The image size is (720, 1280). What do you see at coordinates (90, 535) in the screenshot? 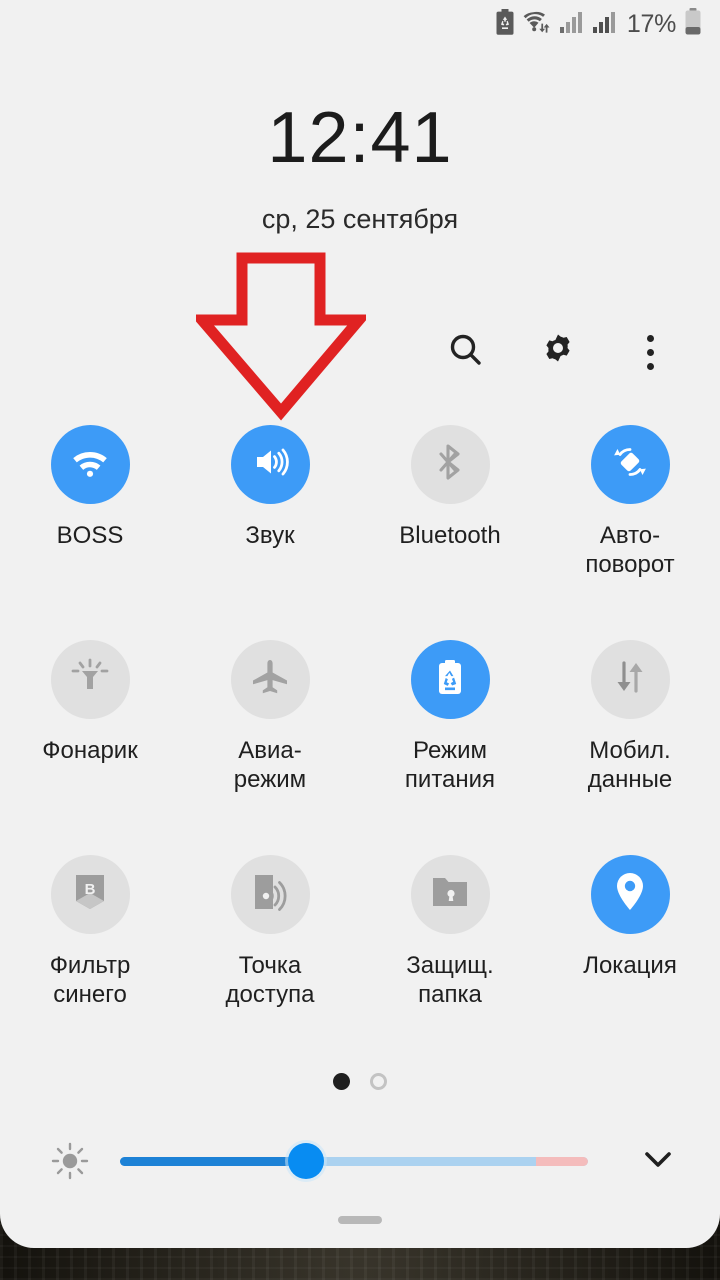
I see `toggle-label: BOSS` at bounding box center [90, 535].